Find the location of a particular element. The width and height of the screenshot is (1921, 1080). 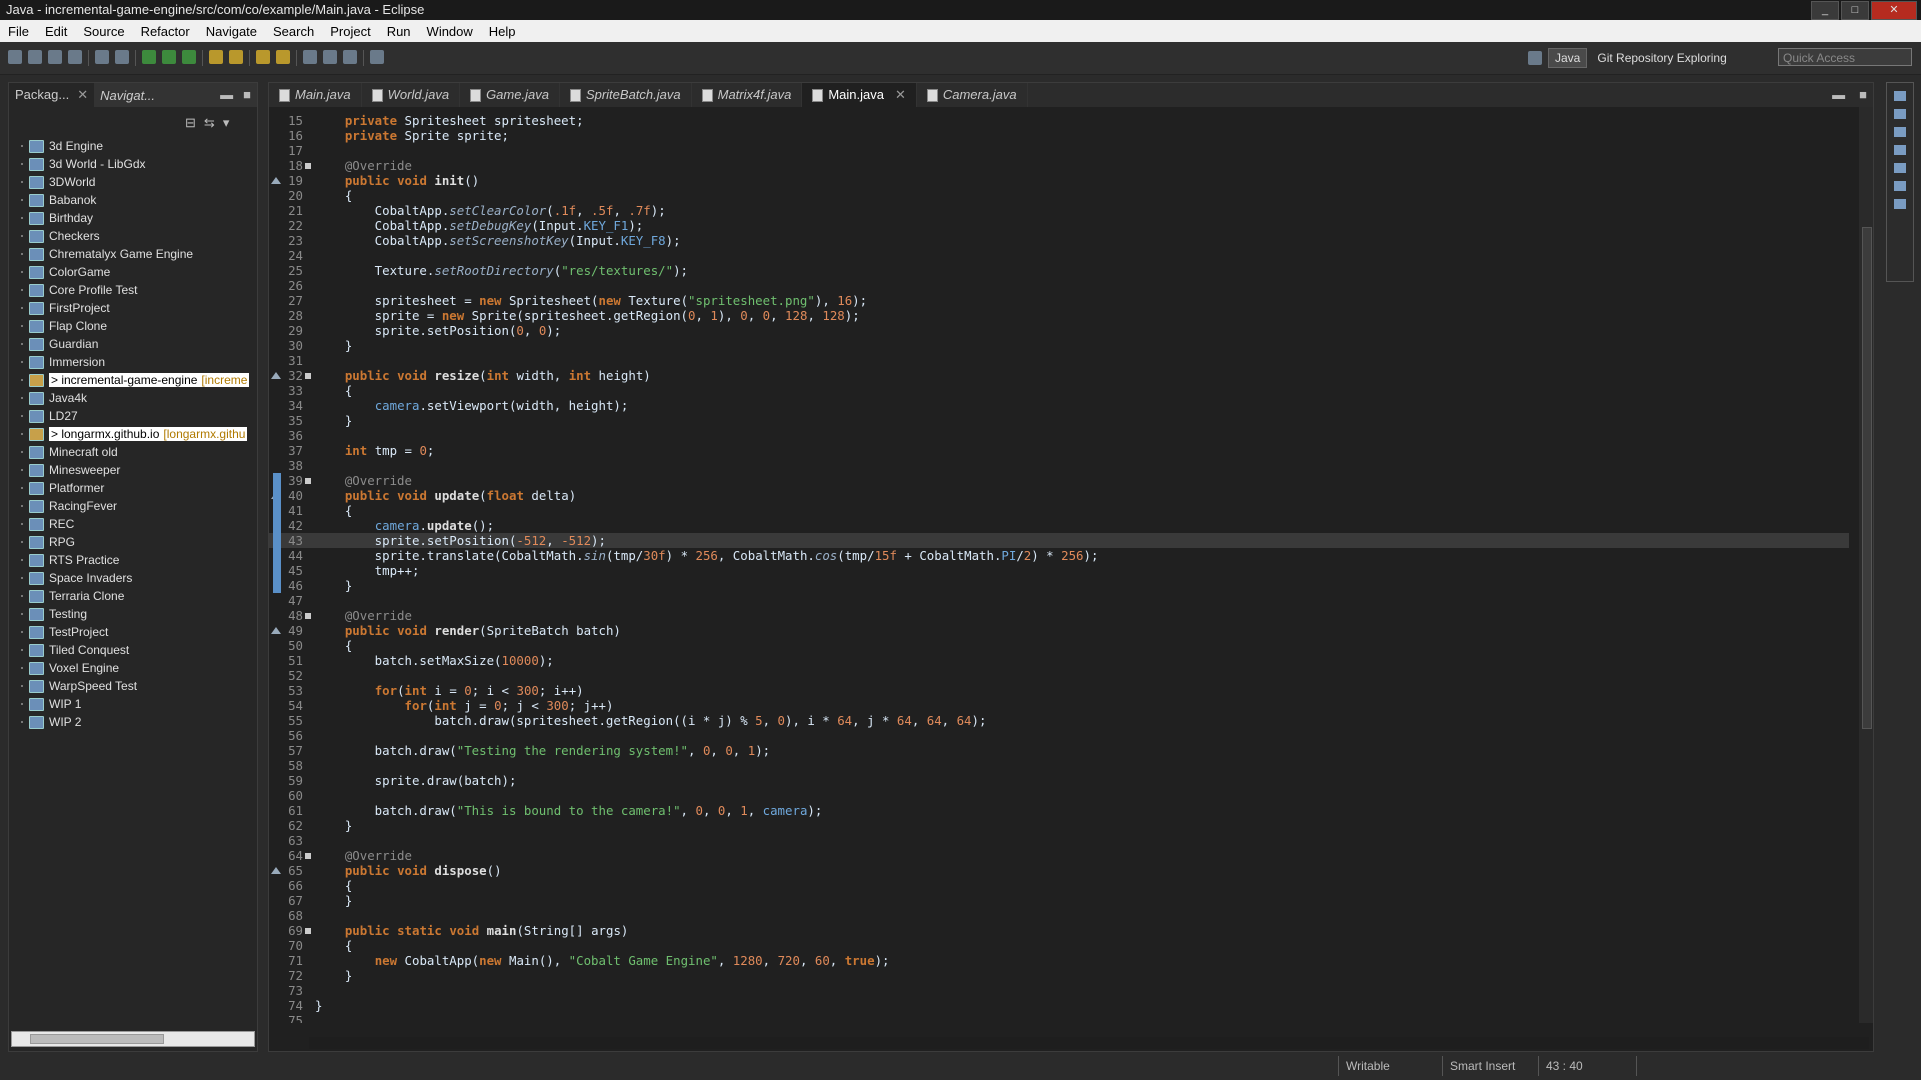

menu-run: Run is located at coordinates (399, 31).